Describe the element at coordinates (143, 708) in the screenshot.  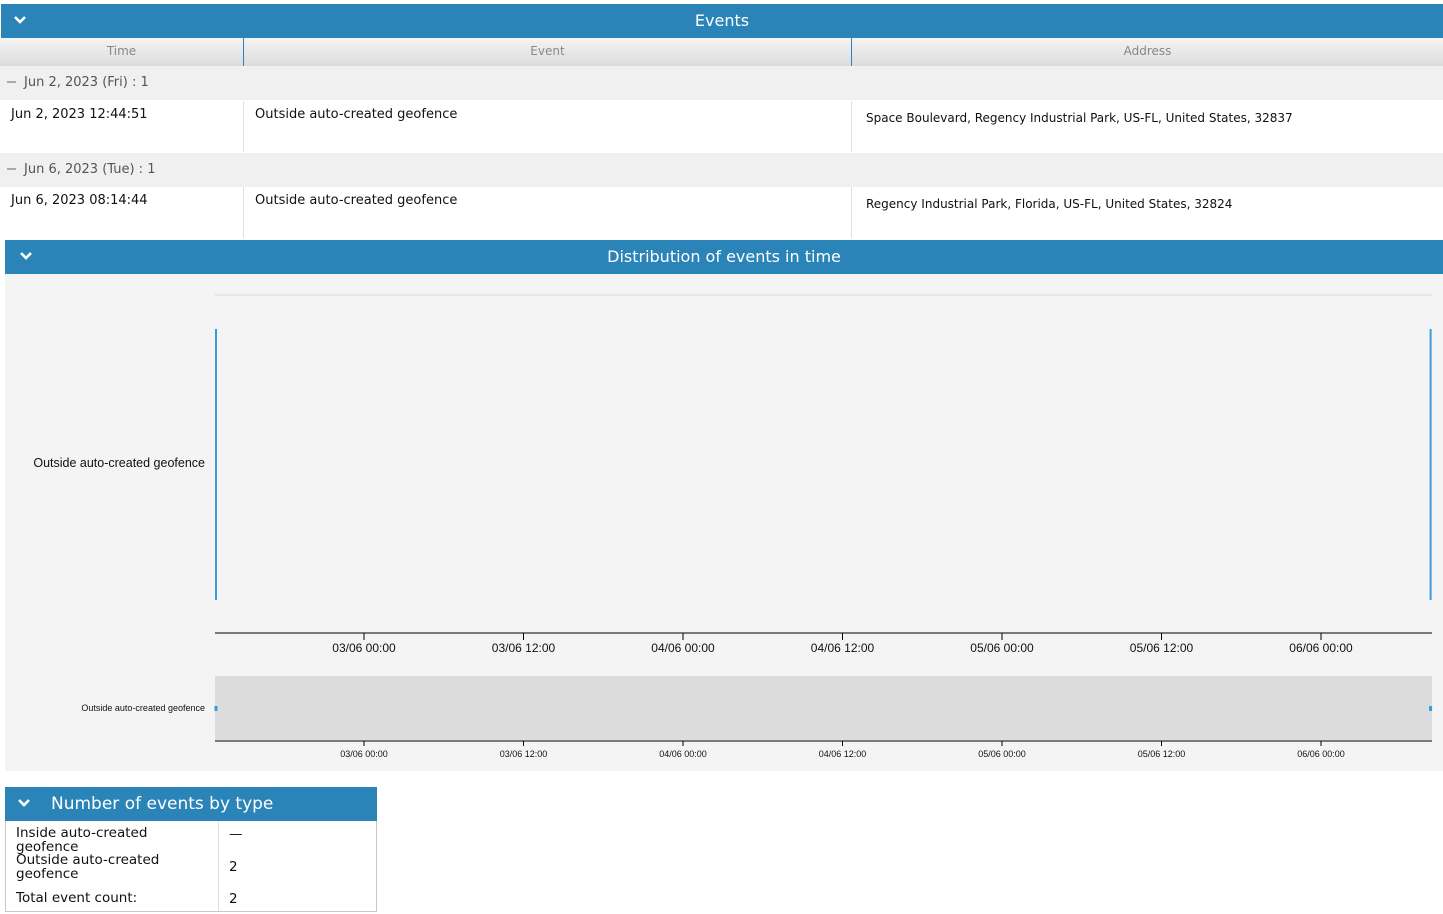
I see `overview-category-label: Outside auto-created geofence` at that location.